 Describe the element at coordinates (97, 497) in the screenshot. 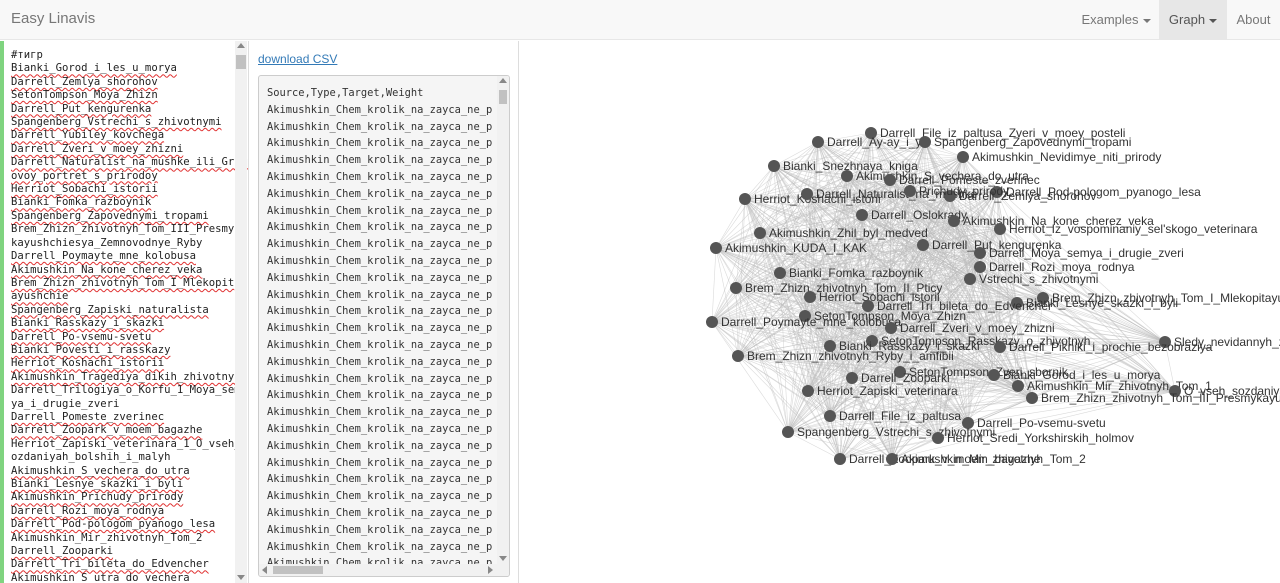

I see `editor-line: Akimushkin_Prichudy_prirody` at that location.